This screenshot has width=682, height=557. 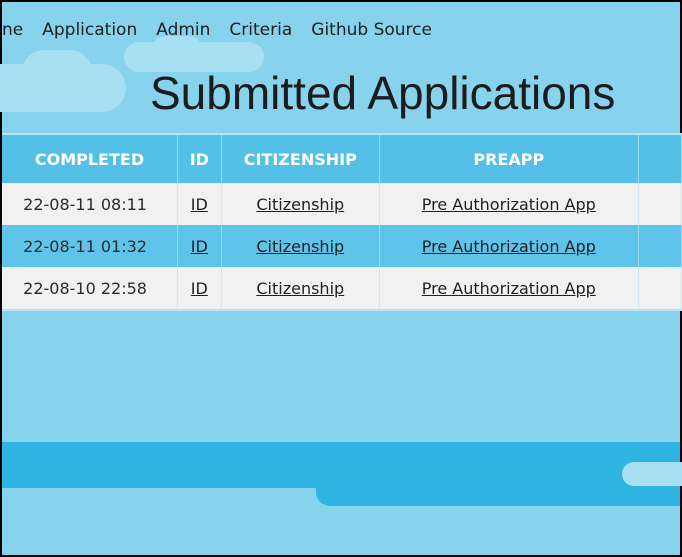 What do you see at coordinates (300, 158) in the screenshot?
I see `column-header-citizenship: CITIZENSHIP` at bounding box center [300, 158].